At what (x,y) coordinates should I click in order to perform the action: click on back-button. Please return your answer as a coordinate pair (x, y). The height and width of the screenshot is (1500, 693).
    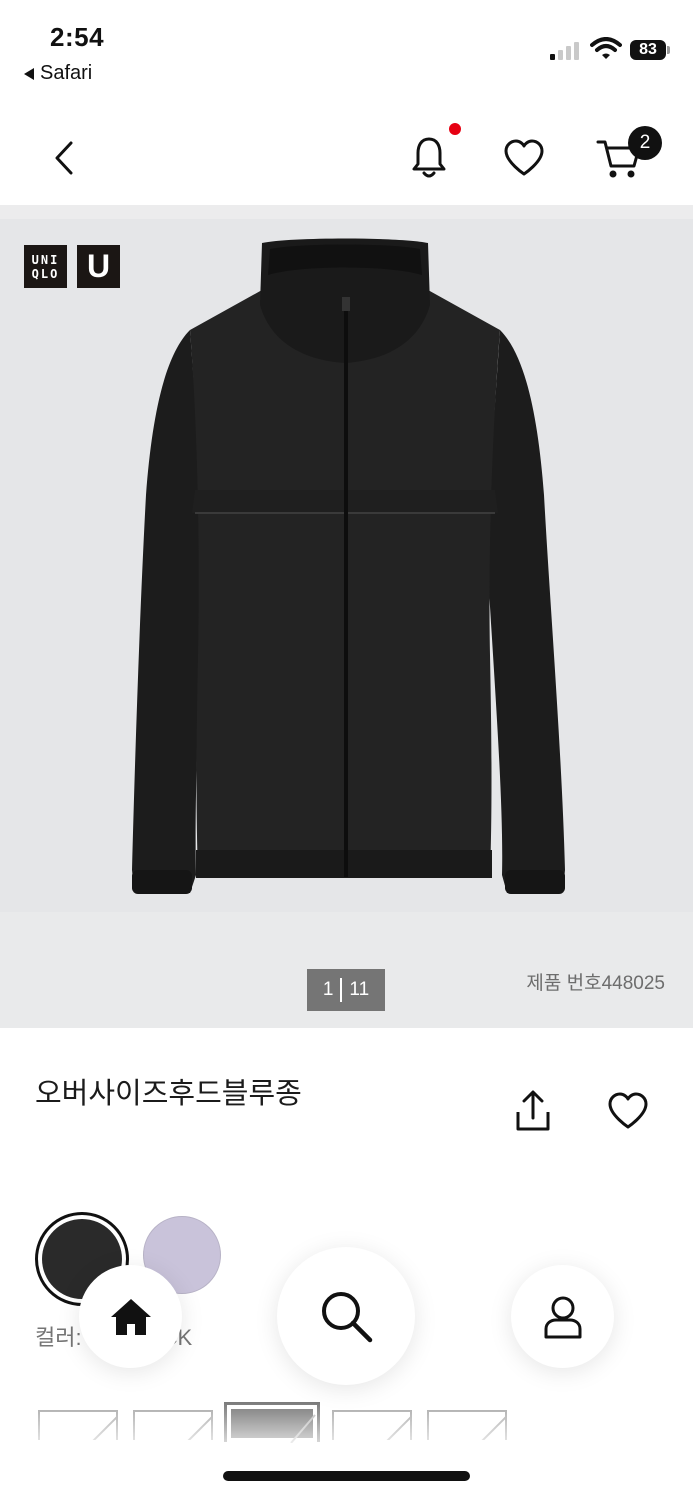
    Looking at the image, I should click on (64, 158).